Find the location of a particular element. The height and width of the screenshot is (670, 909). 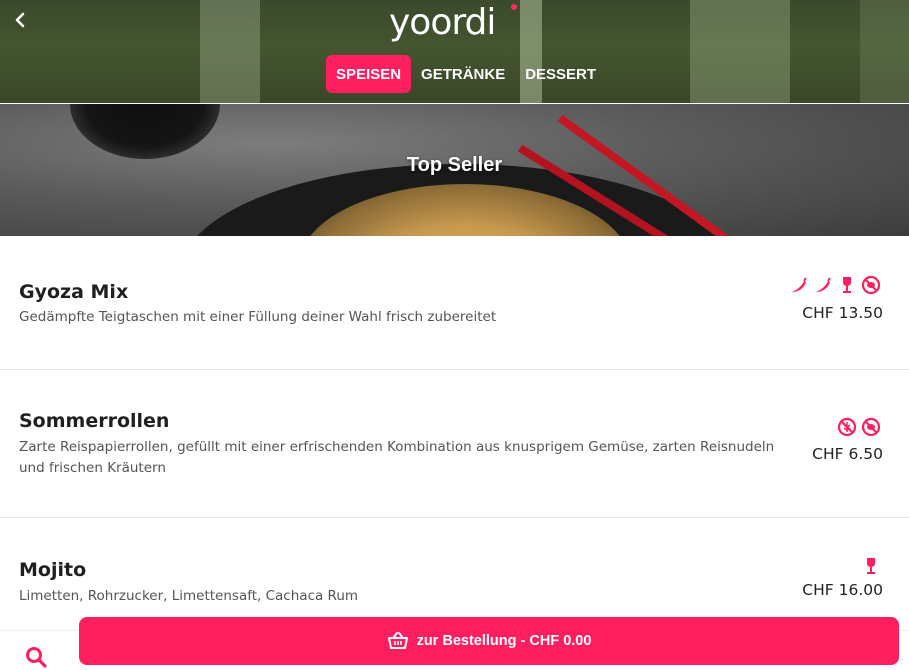

item-price: CHF 16.00 is located at coordinates (842, 590).